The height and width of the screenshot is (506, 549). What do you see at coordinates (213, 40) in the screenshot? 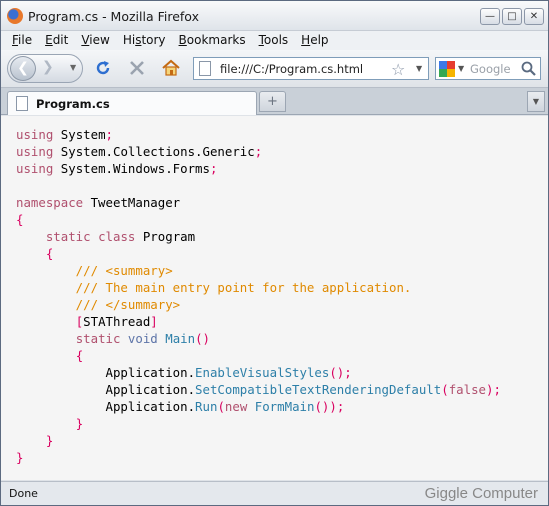
I see `menu-bookmarks: Bookmarks` at bounding box center [213, 40].